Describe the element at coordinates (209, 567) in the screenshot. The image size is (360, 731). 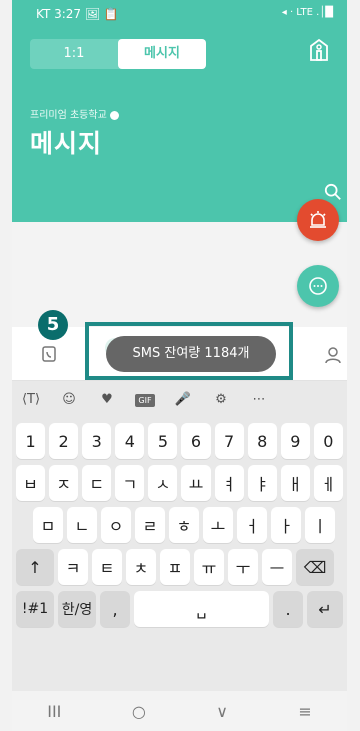
I see `key-yu: ㅠ` at that location.